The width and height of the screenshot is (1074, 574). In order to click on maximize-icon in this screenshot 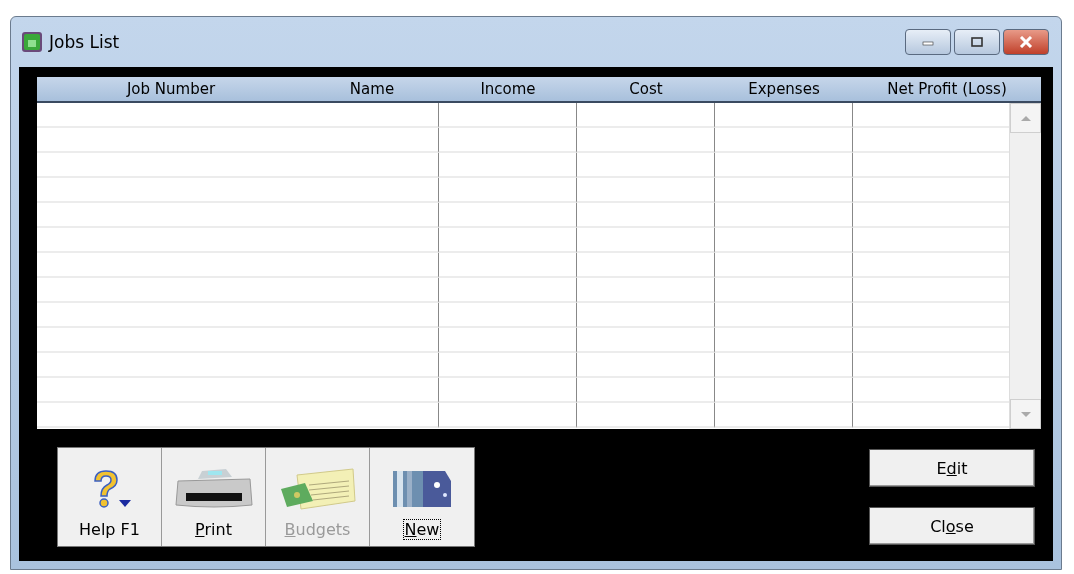, I will do `click(977, 42)`.